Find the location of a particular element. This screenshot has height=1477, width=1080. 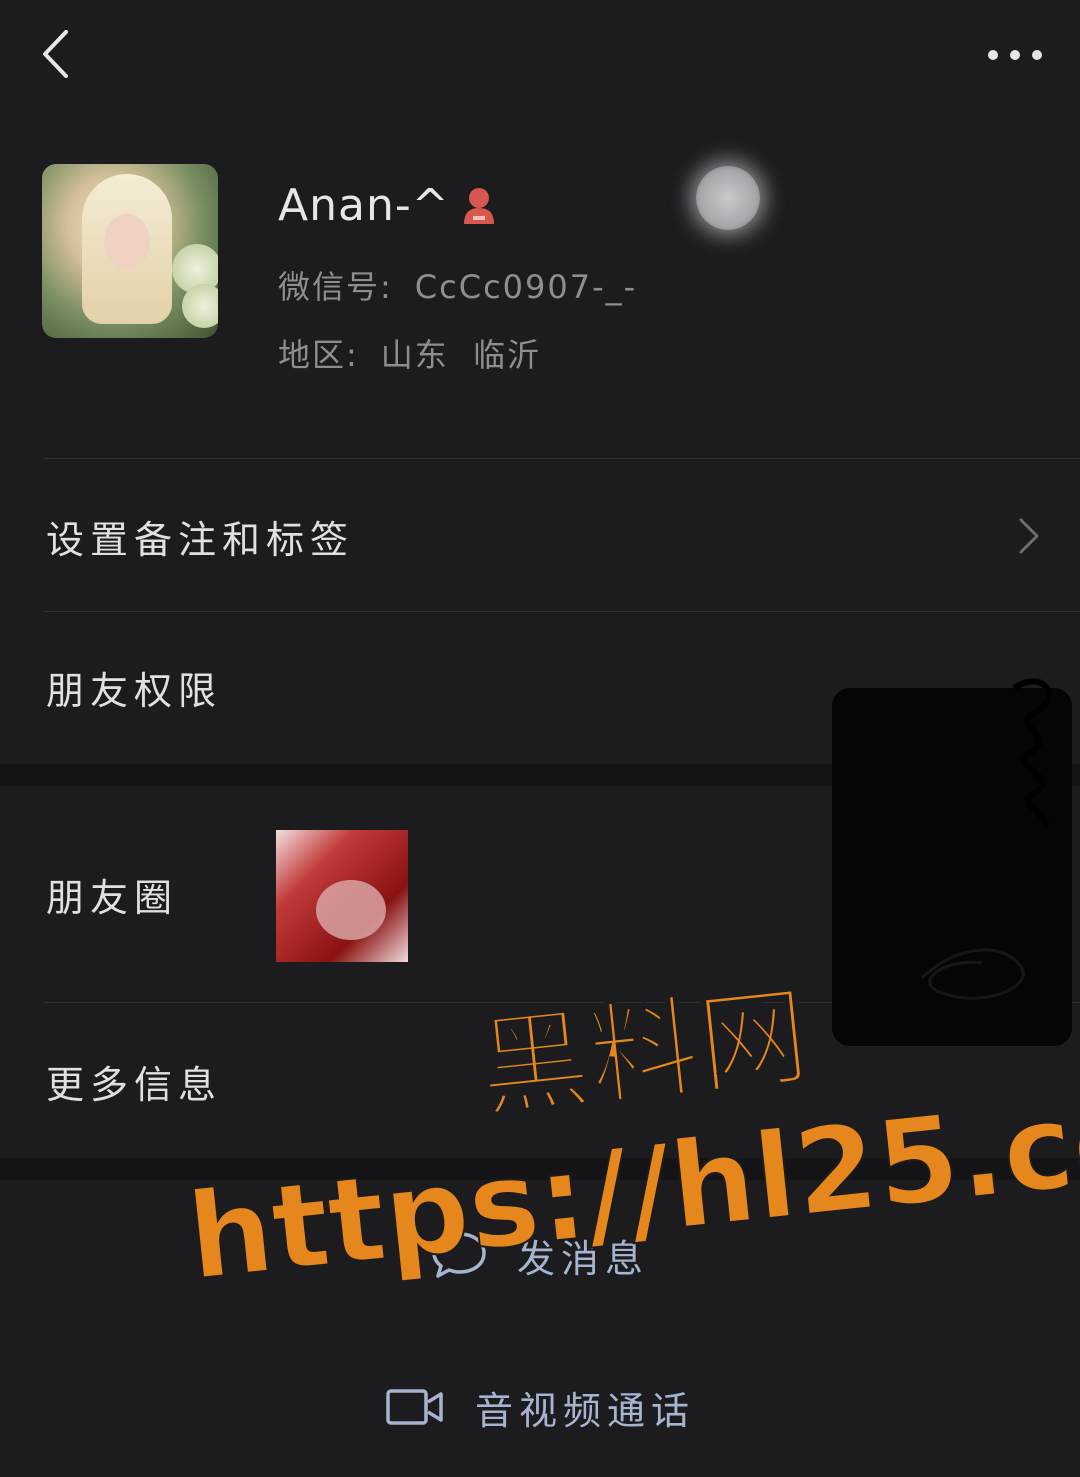

more-button is located at coordinates (1015, 55).